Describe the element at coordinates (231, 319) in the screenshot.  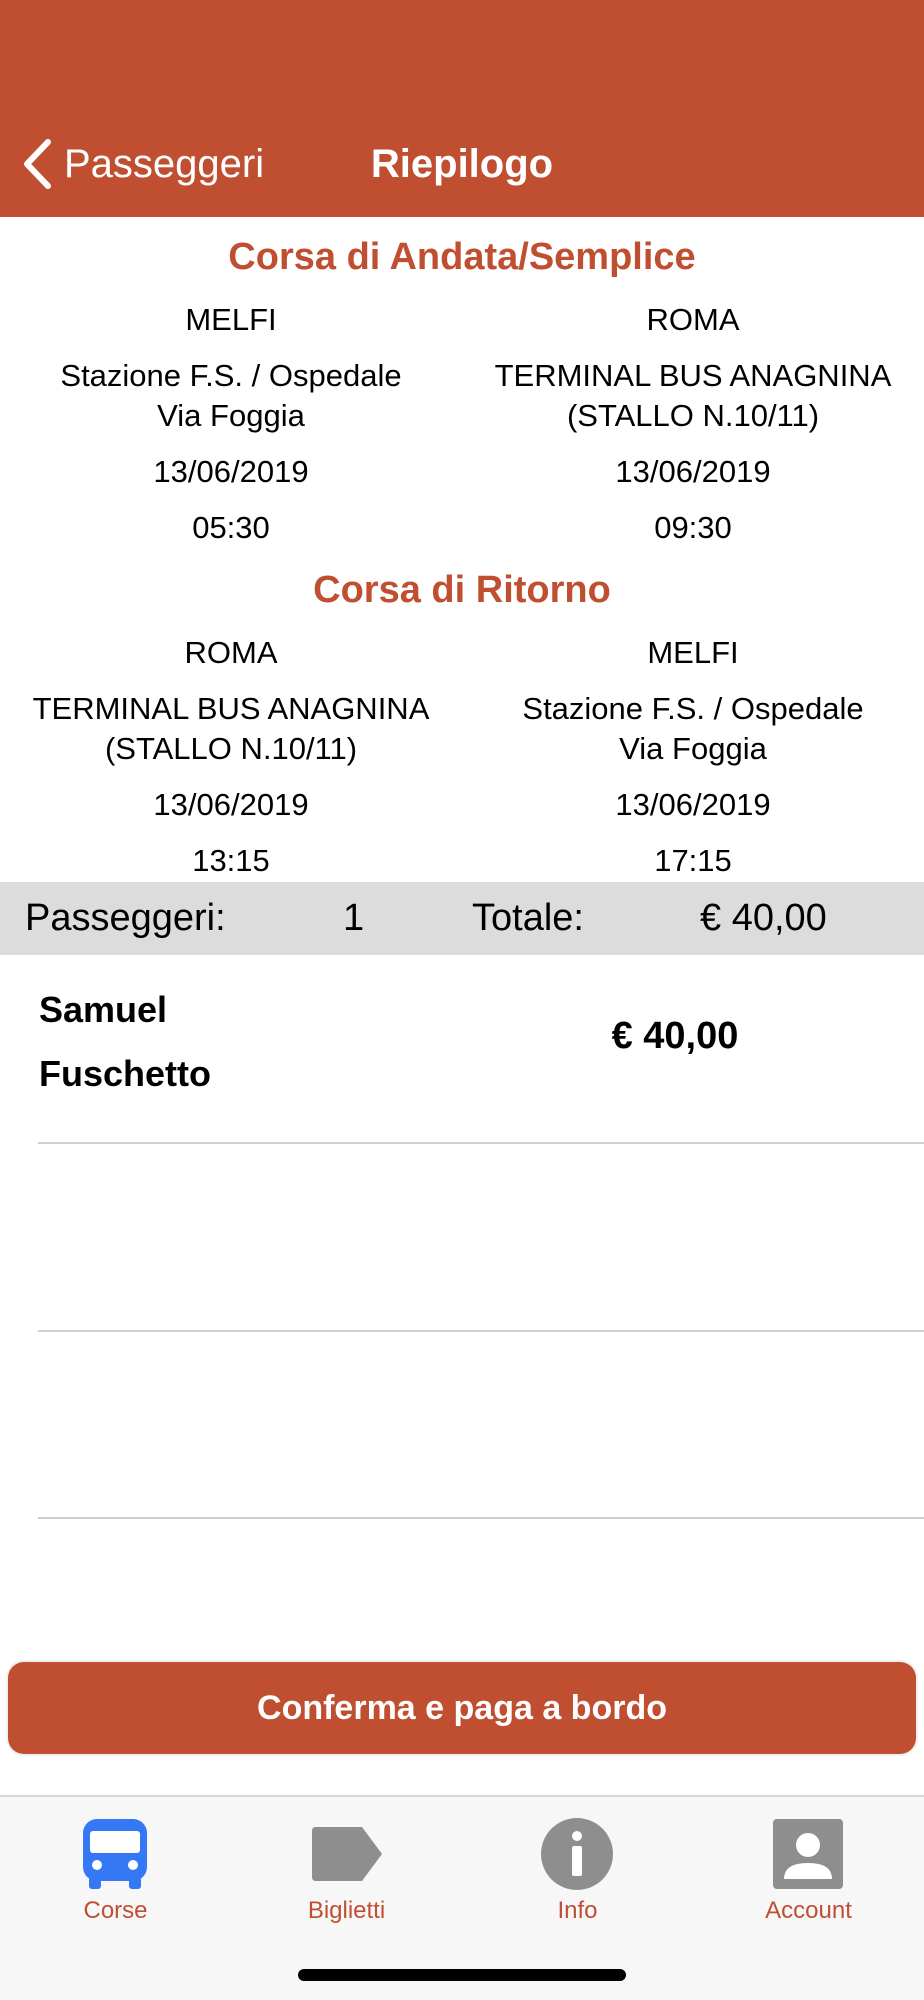
I see `departure-city: MELFI` at that location.